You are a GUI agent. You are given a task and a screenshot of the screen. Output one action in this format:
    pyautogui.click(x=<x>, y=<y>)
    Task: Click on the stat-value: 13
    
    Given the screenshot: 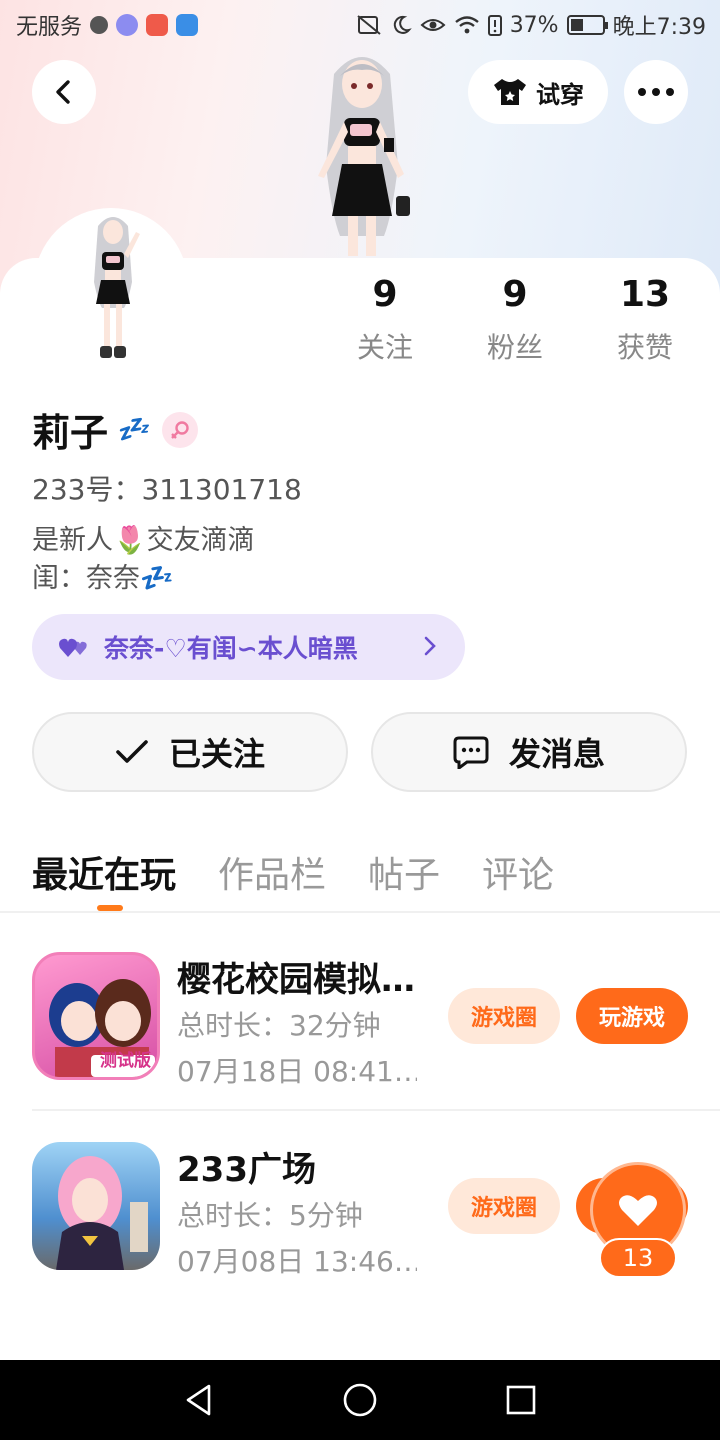 What is the action you would take?
    pyautogui.click(x=645, y=294)
    